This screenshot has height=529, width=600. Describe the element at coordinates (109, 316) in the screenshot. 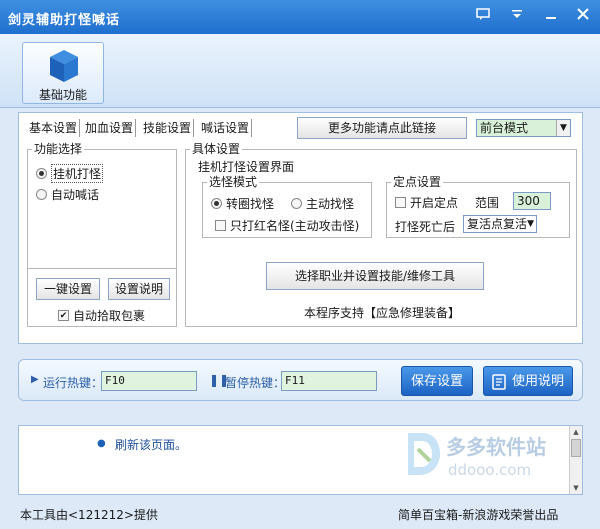

I see `auto-pick-label: 自动拾取包裹` at that location.